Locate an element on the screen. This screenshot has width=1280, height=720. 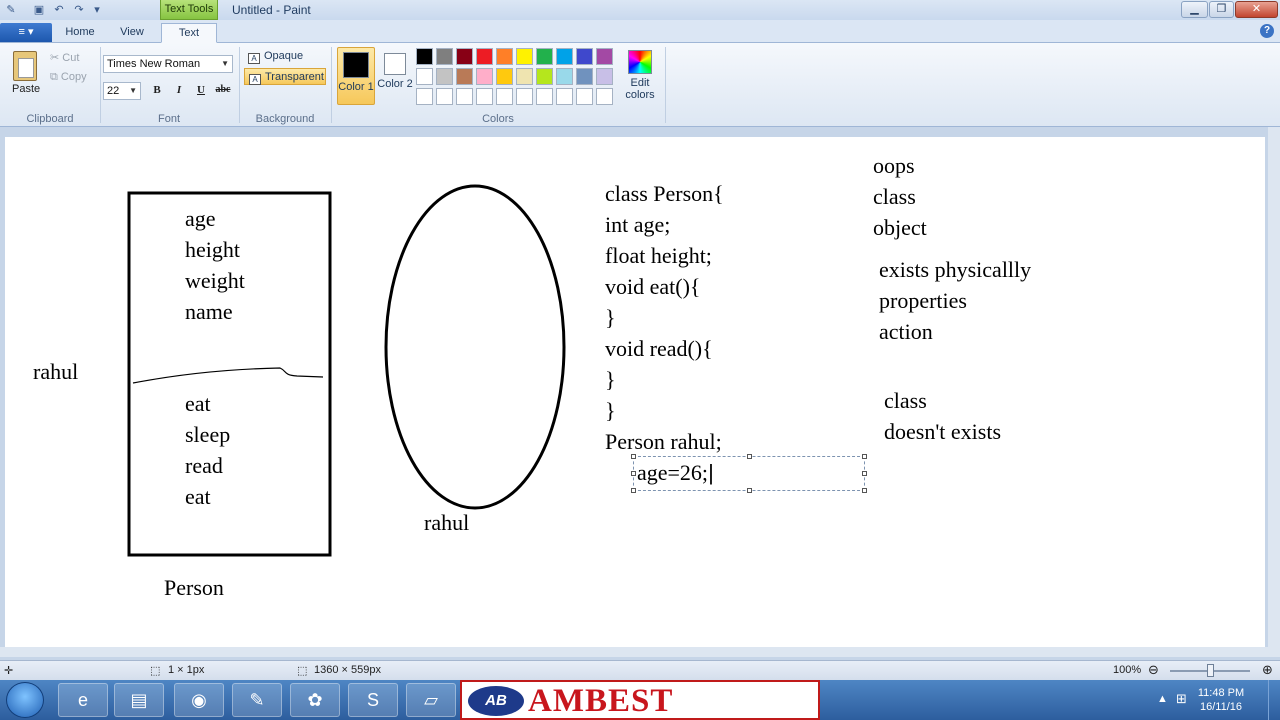
paint-brush-app-icon: ✎ is located at coordinates (257, 700).